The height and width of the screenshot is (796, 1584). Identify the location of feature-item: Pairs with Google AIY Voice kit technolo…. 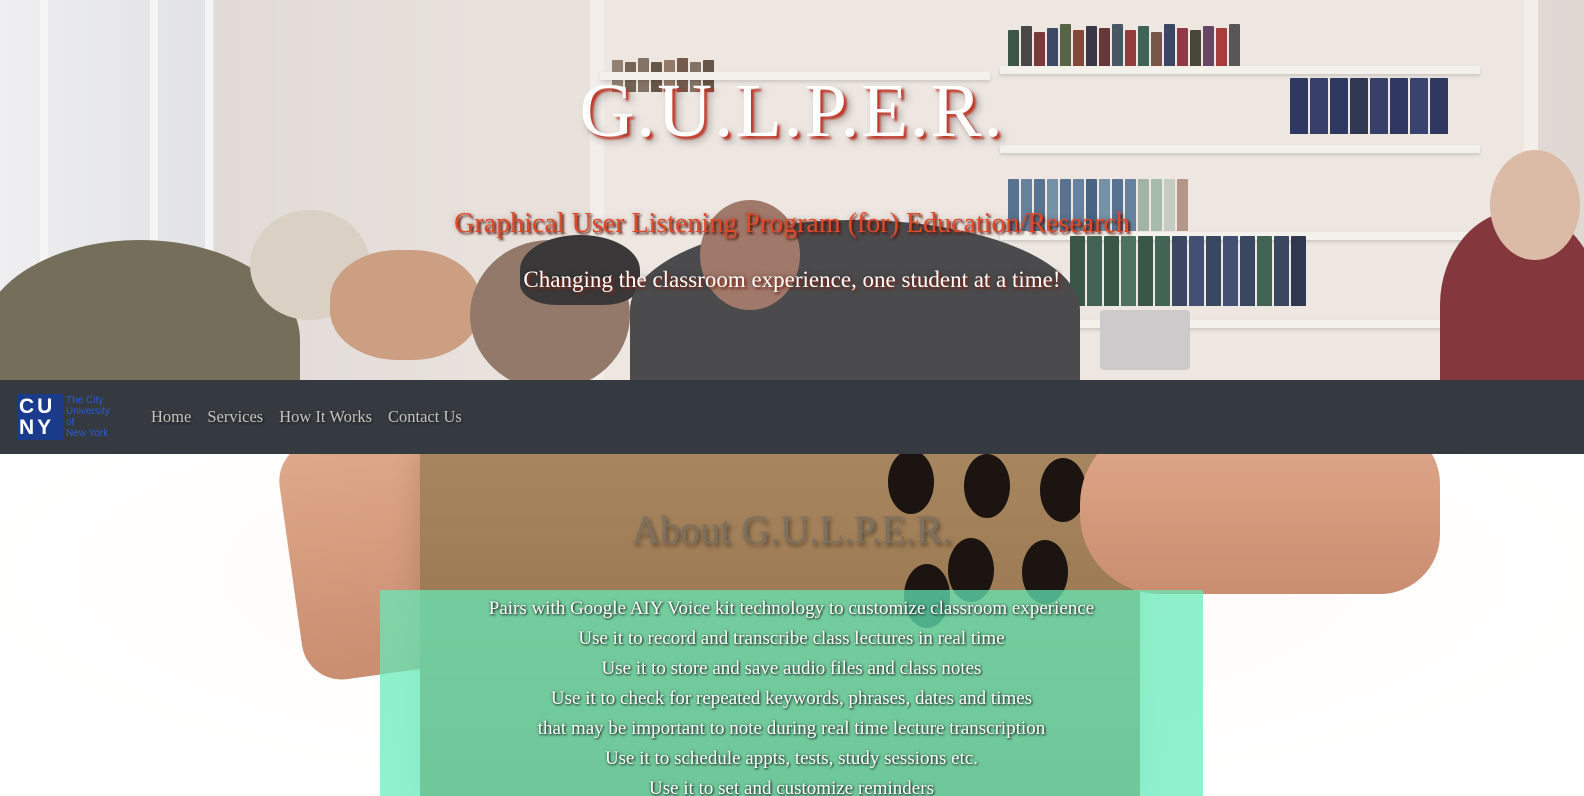
(791, 608).